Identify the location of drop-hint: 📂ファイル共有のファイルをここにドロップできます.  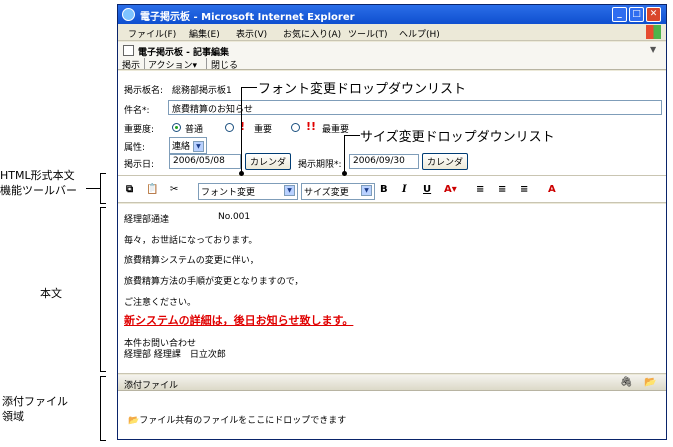
(237, 419).